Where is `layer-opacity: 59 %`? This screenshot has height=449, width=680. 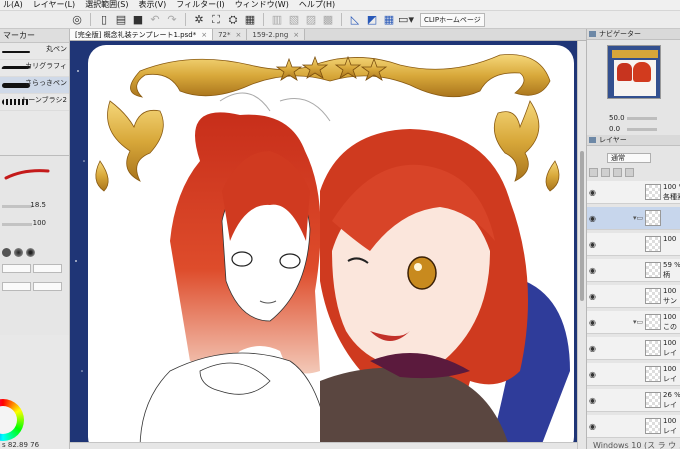
layer-opacity: 59 % is located at coordinates (671, 265).